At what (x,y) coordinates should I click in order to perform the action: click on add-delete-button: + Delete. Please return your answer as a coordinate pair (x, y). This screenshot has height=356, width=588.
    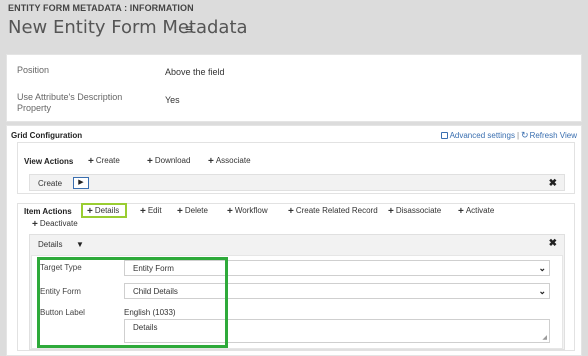
    Looking at the image, I should click on (192, 211).